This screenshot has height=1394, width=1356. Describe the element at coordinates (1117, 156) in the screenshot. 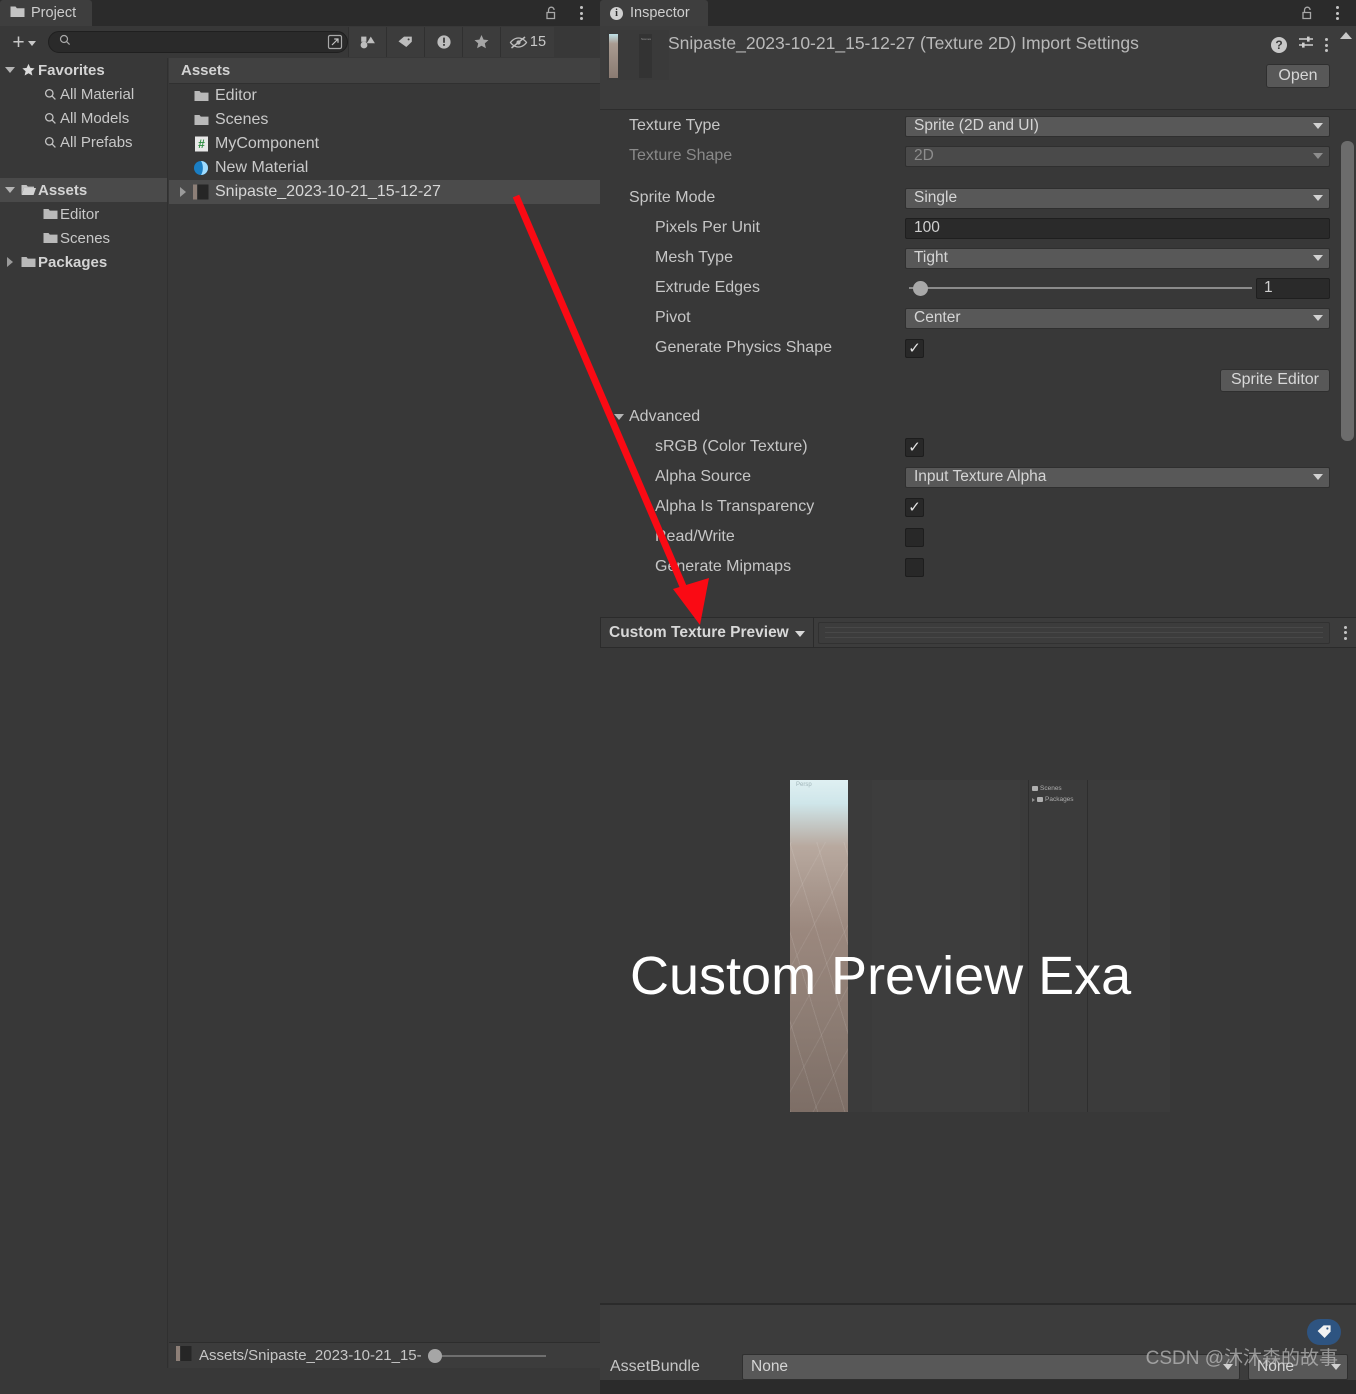

I see `texture-shape-dropdown: 2D` at that location.